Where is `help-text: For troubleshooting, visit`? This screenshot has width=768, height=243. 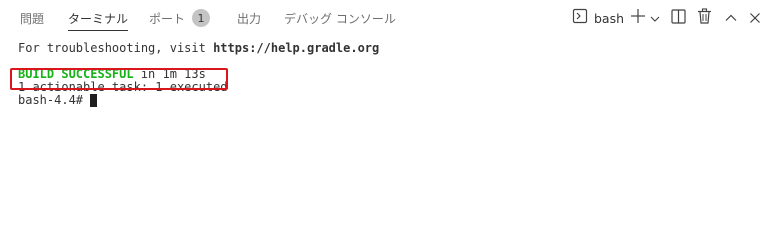 help-text: For troubleshooting, visit is located at coordinates (116, 48).